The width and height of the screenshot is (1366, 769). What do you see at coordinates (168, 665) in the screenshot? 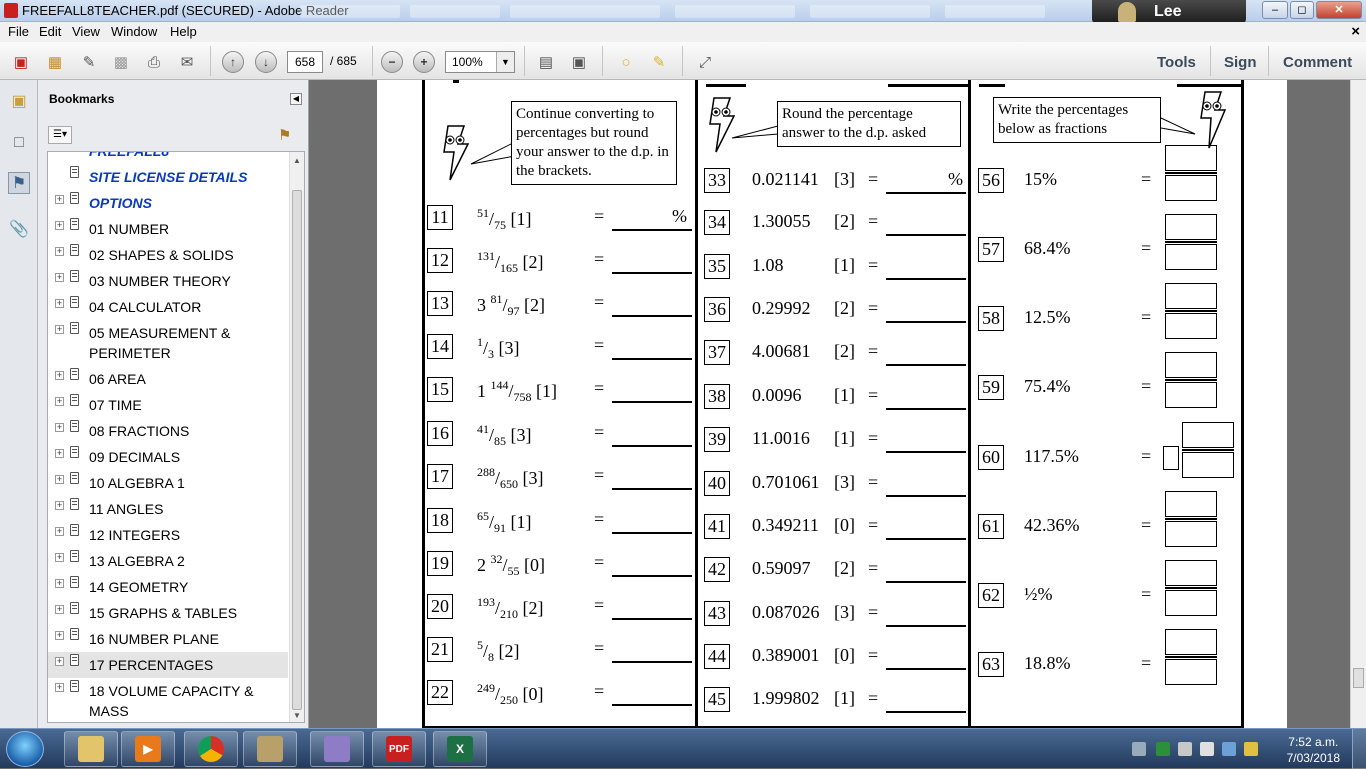
I see `bookmark-item-selected: +17 PERCENTAGES` at bounding box center [168, 665].